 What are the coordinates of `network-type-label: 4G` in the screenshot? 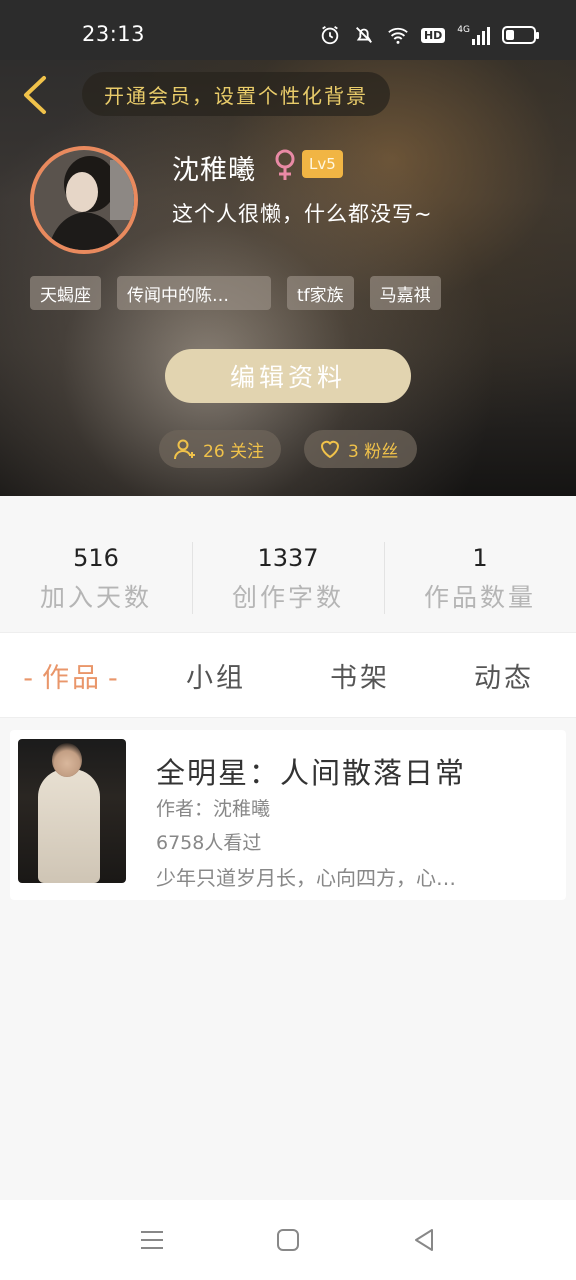 It's located at (463, 30).